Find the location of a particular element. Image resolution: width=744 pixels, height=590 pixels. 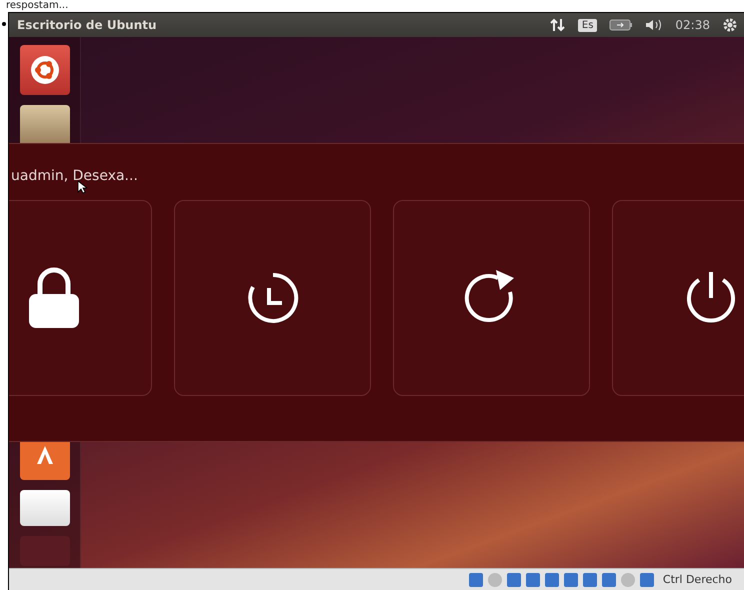

host-key-label: Ctrl Derecho is located at coordinates (697, 579).